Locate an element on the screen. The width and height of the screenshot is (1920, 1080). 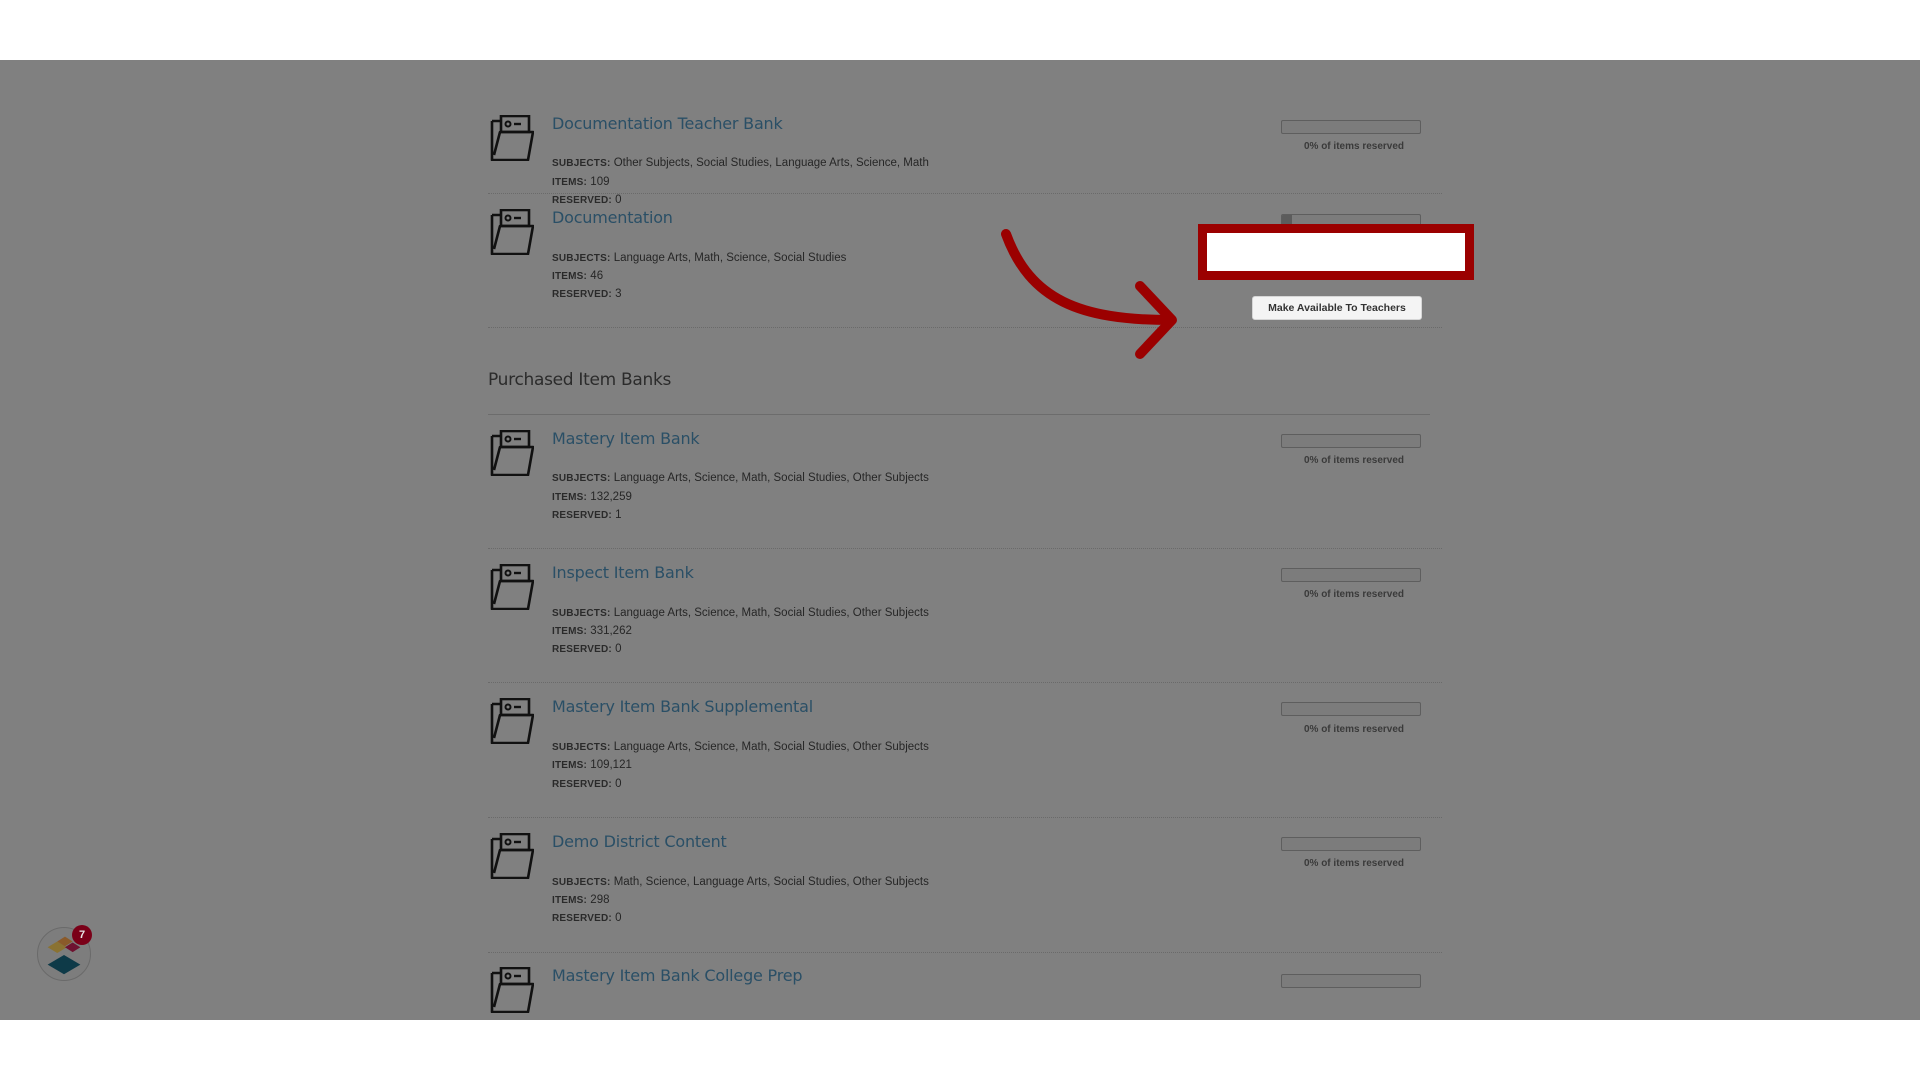
section-title: Purchased Item Banks is located at coordinates (580, 380).